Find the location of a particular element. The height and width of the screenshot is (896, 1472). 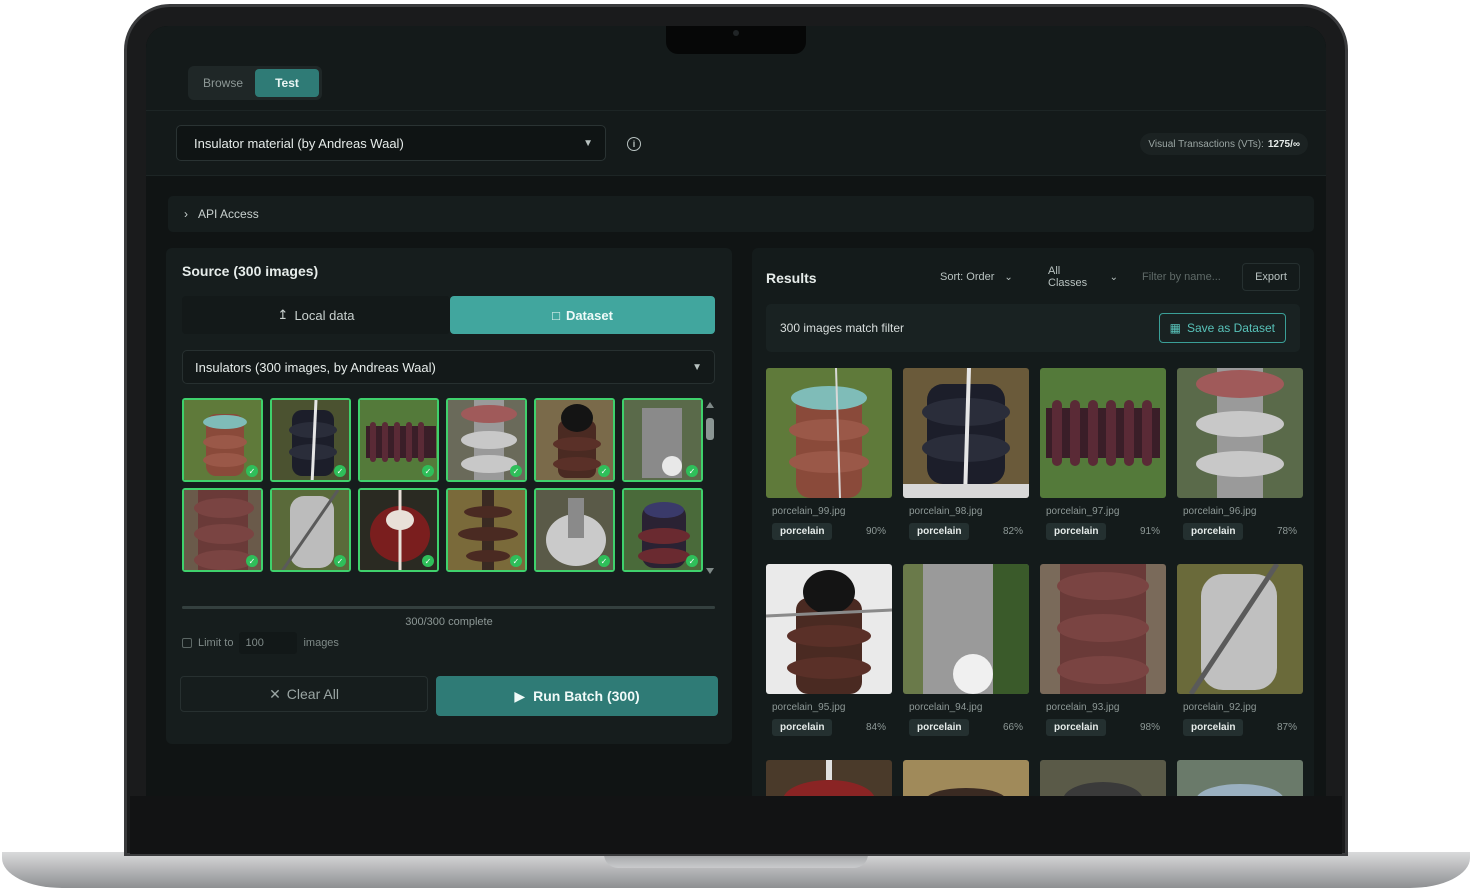

model-select: Insulator material (by Andreas Waal) ▼ is located at coordinates (391, 143).